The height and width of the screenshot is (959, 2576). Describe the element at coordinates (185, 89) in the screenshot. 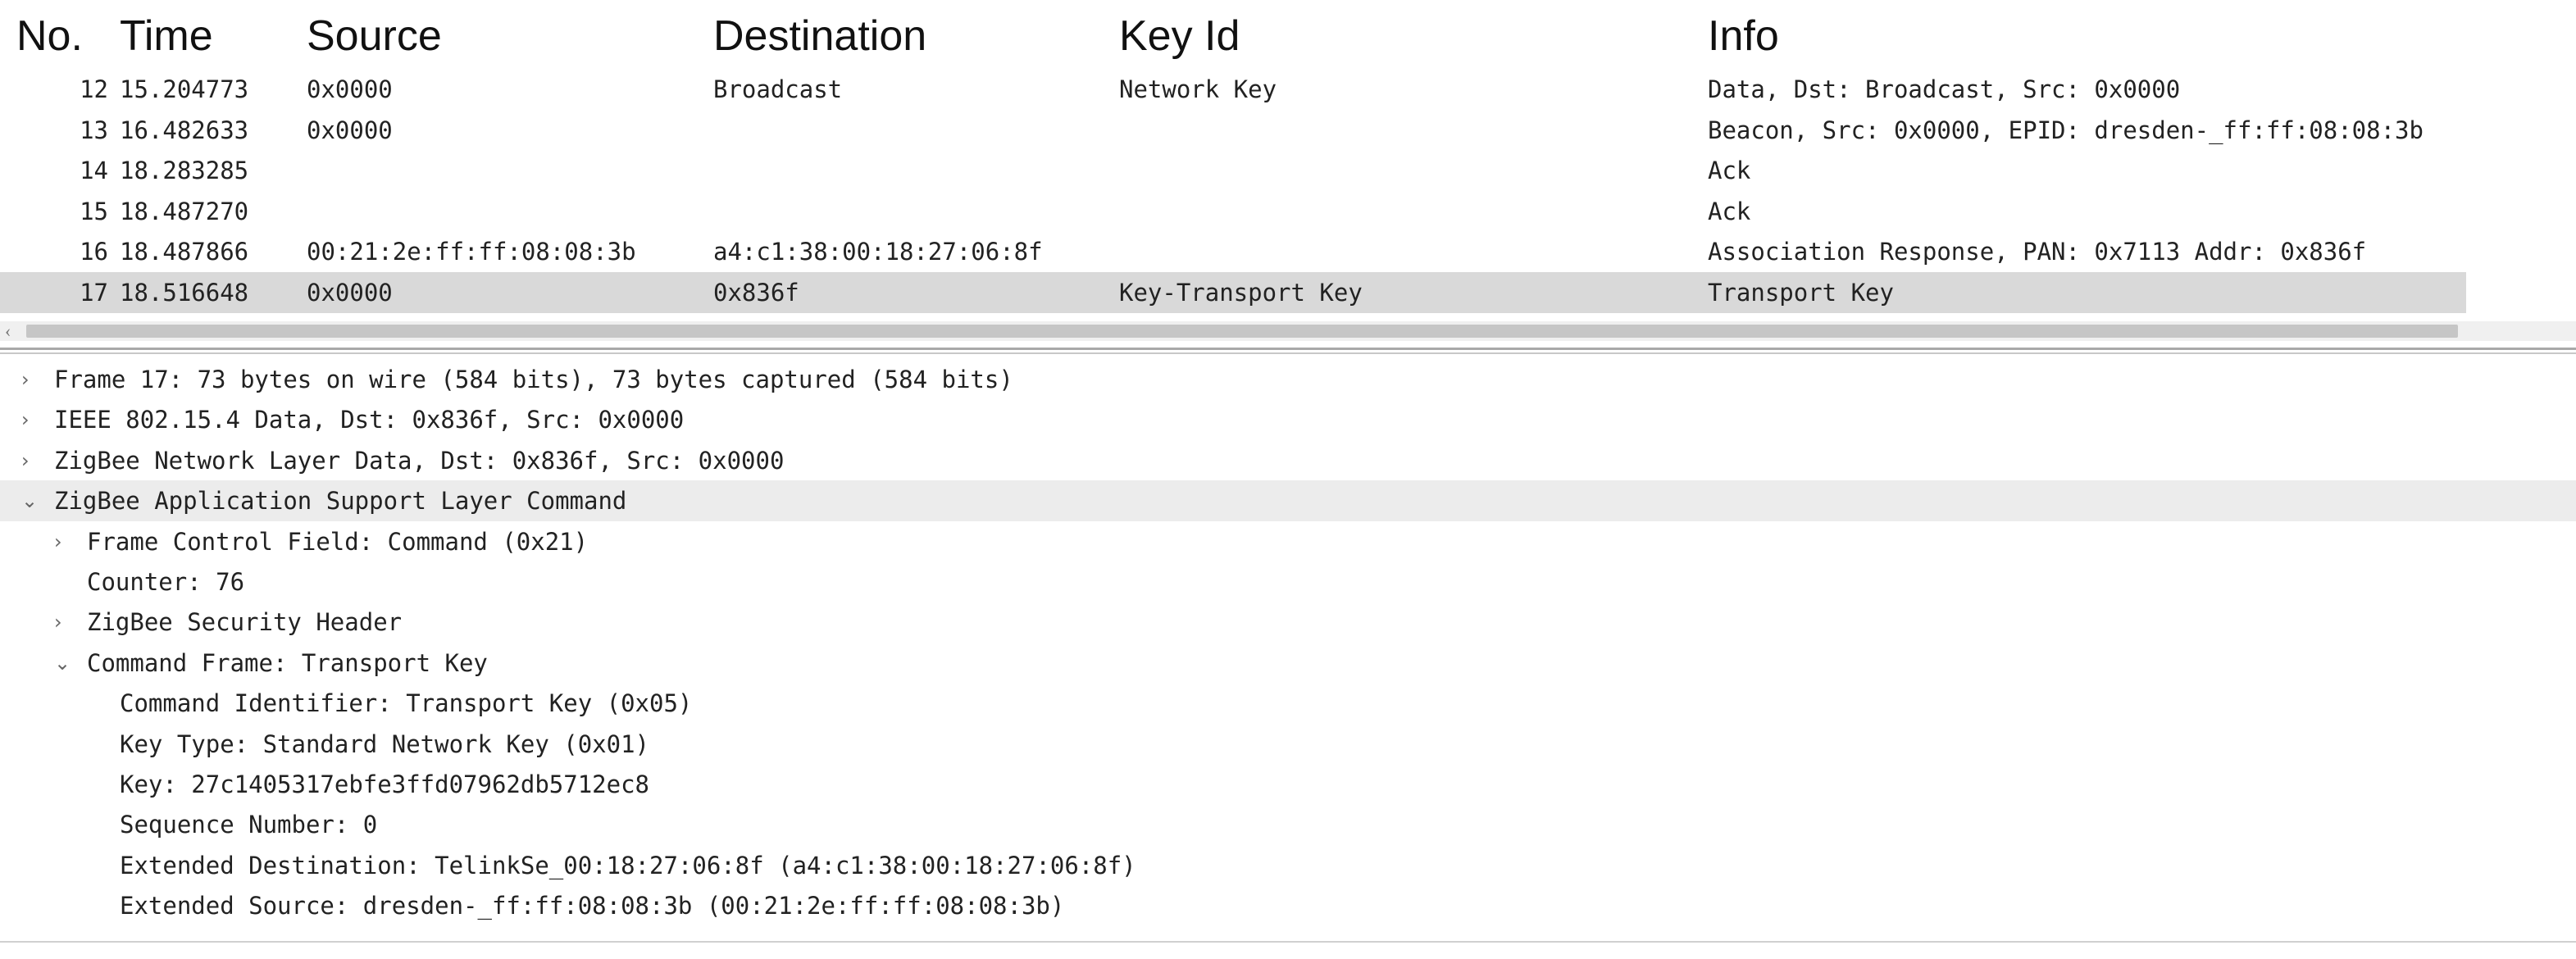

I see `packet-time: 15.204773` at that location.